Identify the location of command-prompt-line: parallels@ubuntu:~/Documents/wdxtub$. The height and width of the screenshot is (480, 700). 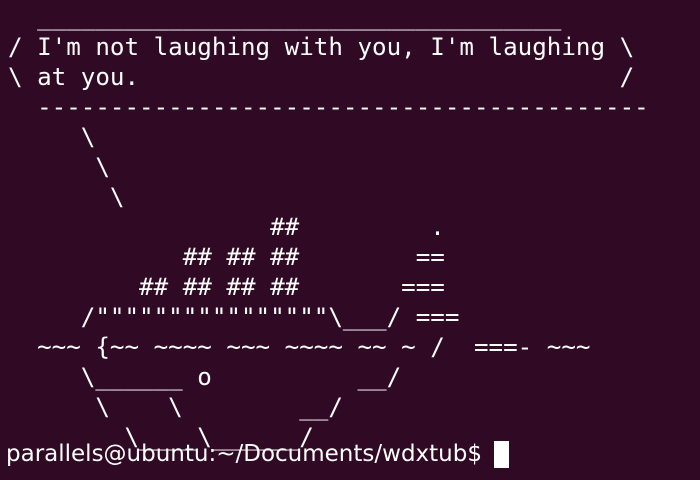
(257, 454).